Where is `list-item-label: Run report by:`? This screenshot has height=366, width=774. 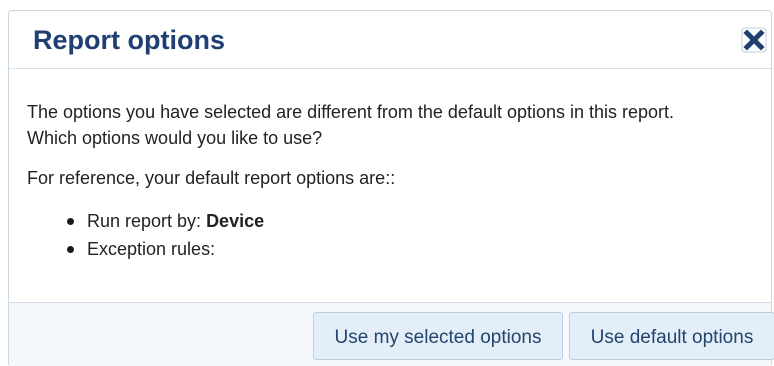 list-item-label: Run report by: is located at coordinates (147, 221).